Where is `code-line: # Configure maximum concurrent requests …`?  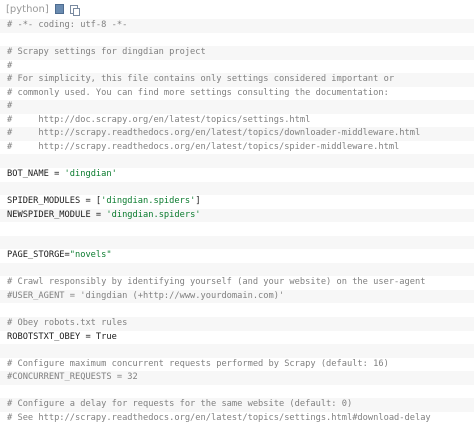 code-line: # Configure maximum concurrent requests … is located at coordinates (237, 364).